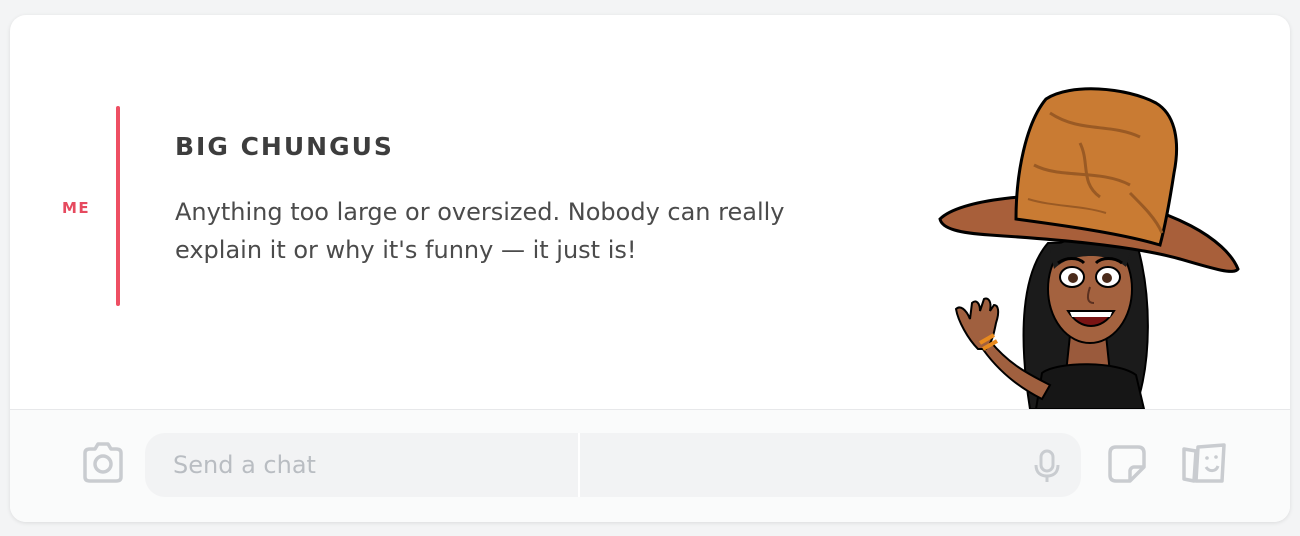 The height and width of the screenshot is (536, 1300). I want to click on sender-label: ME, so click(76, 208).